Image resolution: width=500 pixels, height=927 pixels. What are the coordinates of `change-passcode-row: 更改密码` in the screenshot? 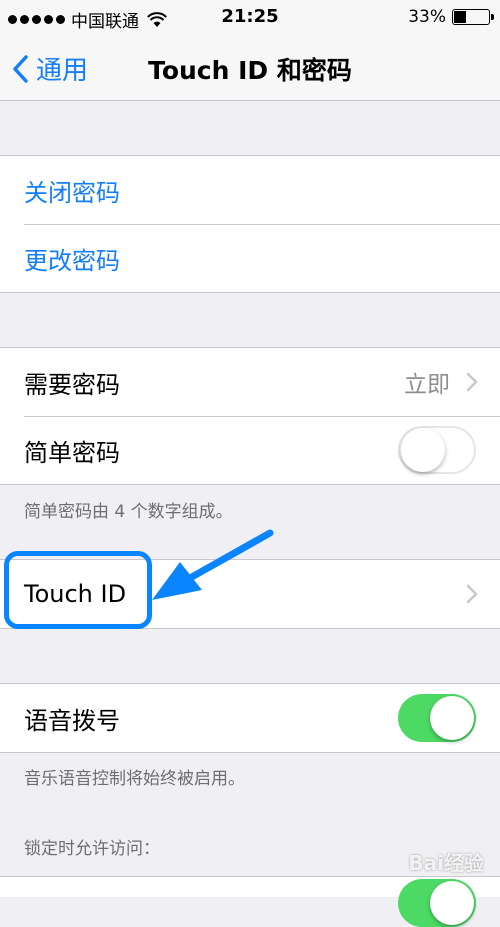 It's located at (250, 258).